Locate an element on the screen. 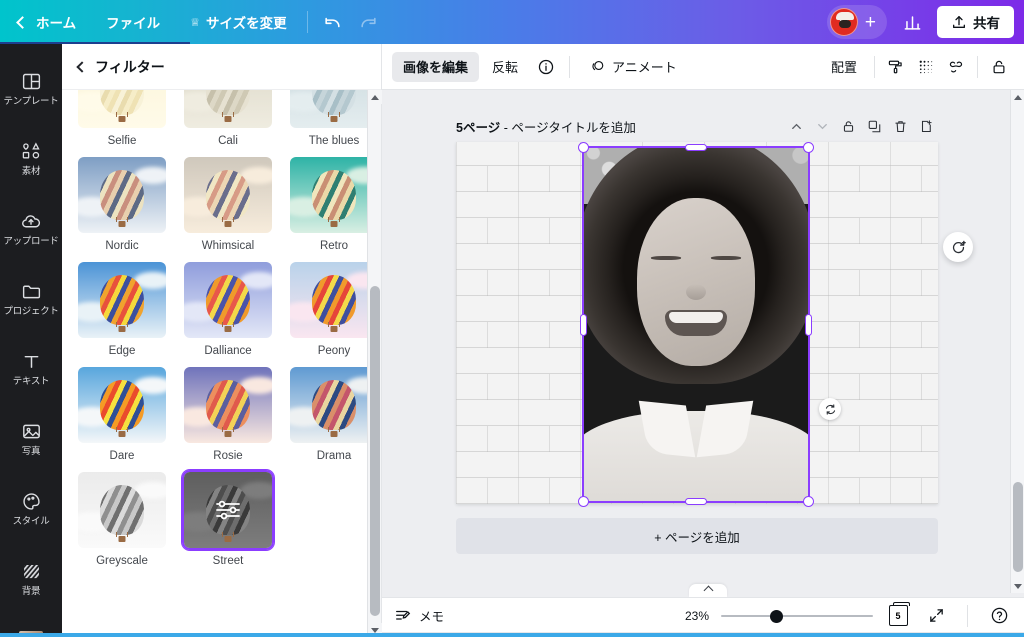 This screenshot has width=1024, height=637. sidebar-item-projects: プロジェクト is located at coordinates (31, 299).